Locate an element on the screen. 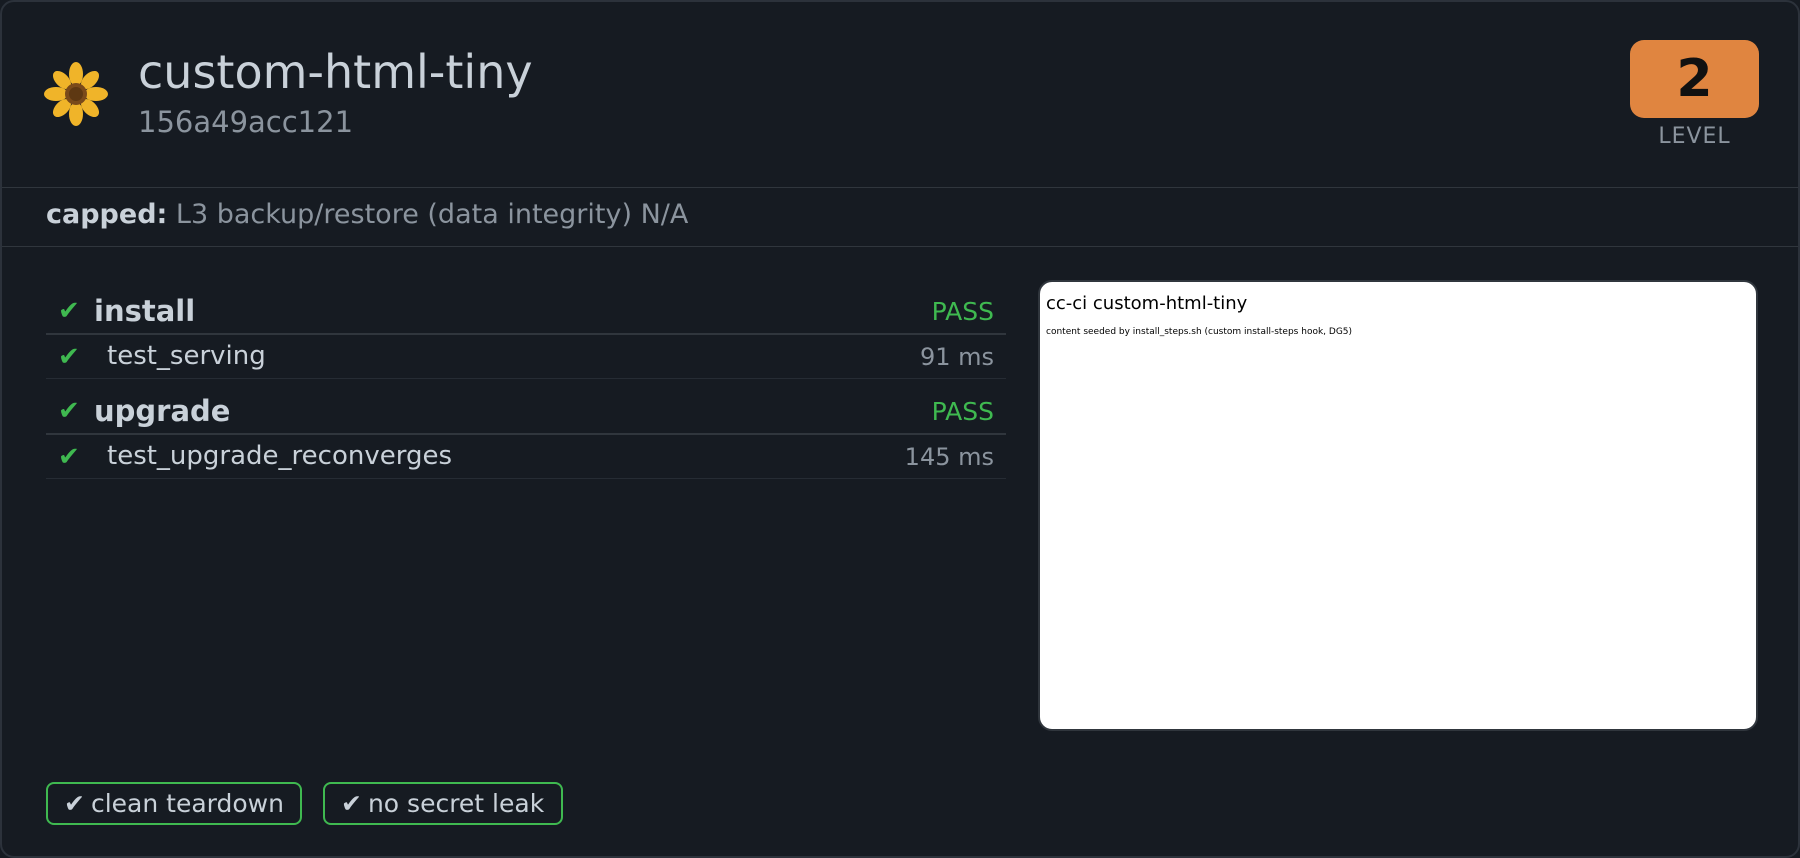 The image size is (1800, 858). group-name: upgrade is located at coordinates (162, 411).